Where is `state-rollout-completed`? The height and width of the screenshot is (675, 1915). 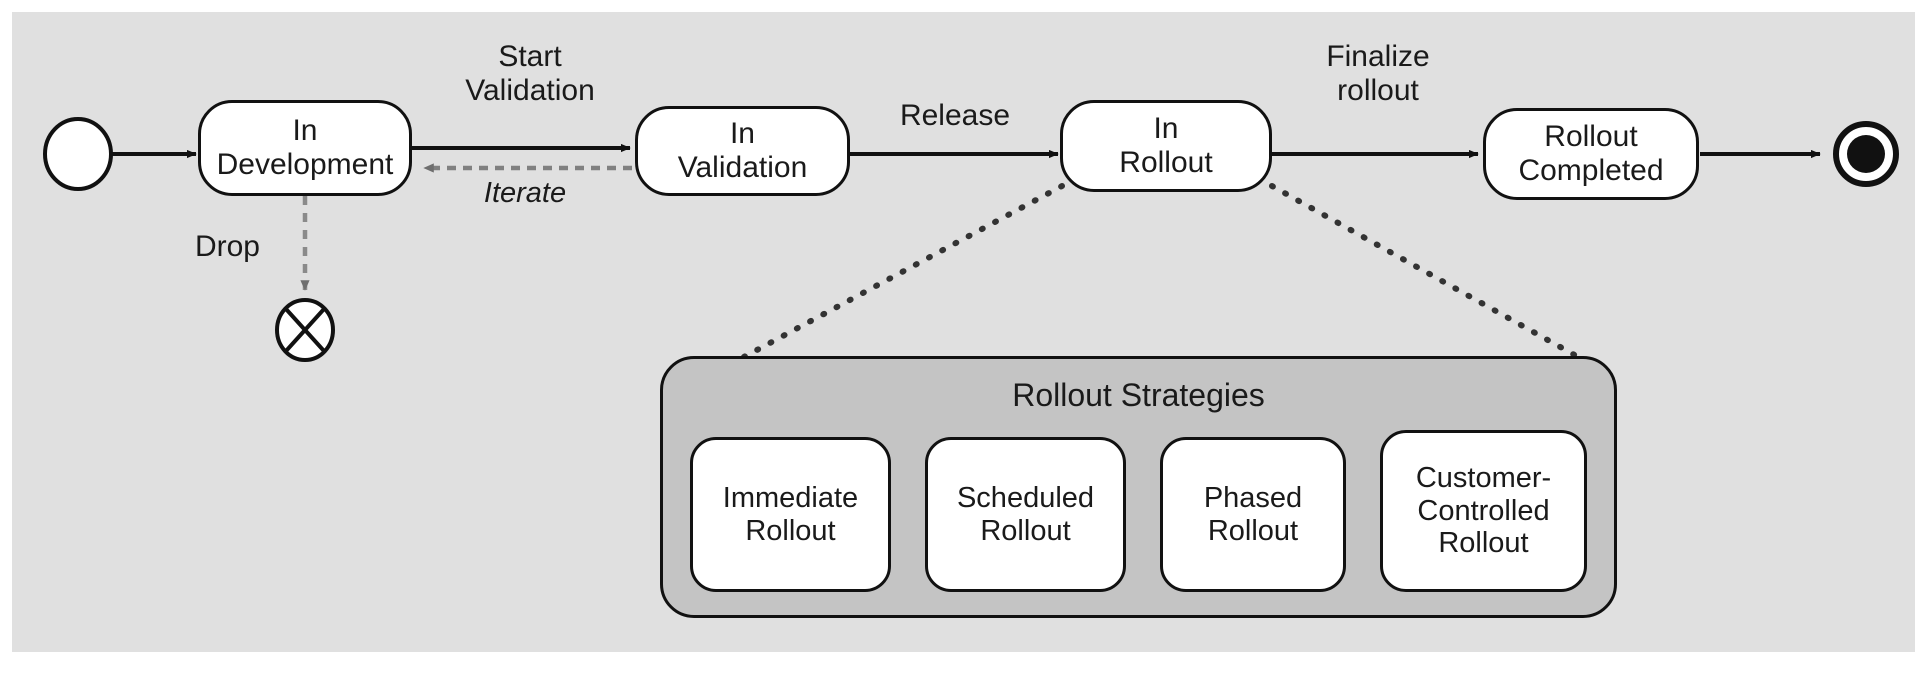 state-rollout-completed is located at coordinates (1591, 154).